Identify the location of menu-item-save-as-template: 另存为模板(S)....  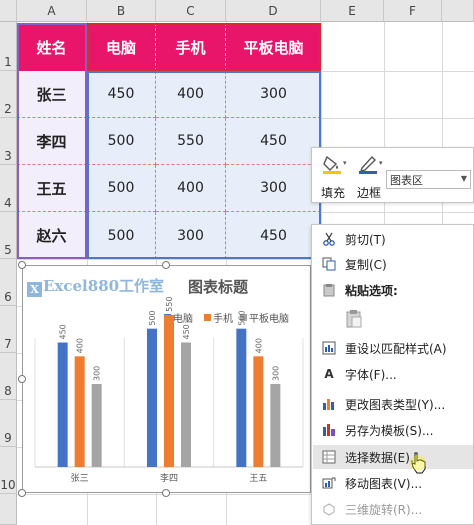
(393, 430).